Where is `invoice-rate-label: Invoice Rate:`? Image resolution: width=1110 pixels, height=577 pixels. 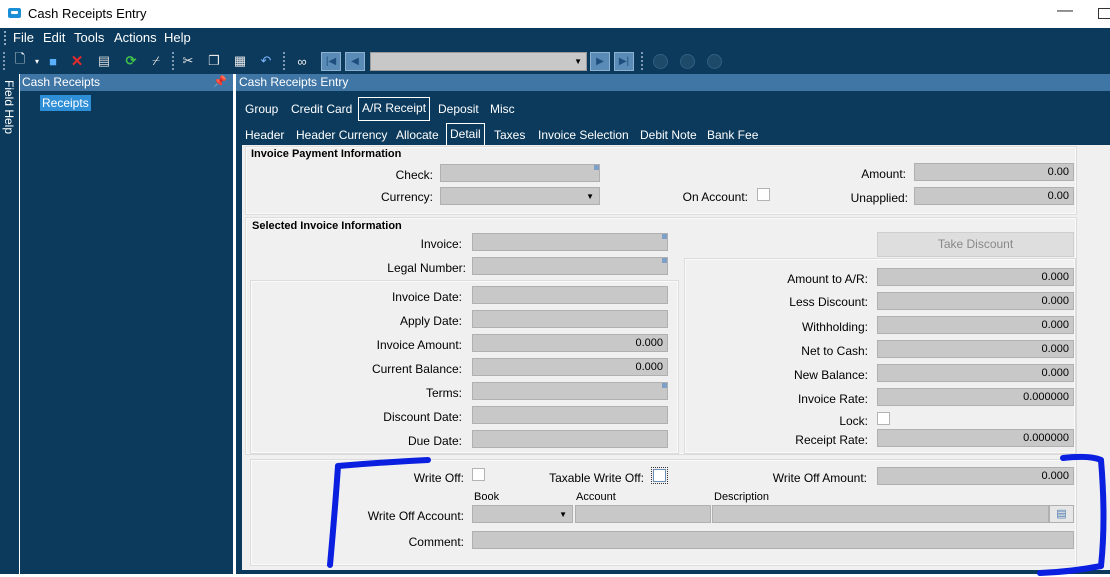
invoice-rate-label: Invoice Rate: is located at coordinates (832, 399).